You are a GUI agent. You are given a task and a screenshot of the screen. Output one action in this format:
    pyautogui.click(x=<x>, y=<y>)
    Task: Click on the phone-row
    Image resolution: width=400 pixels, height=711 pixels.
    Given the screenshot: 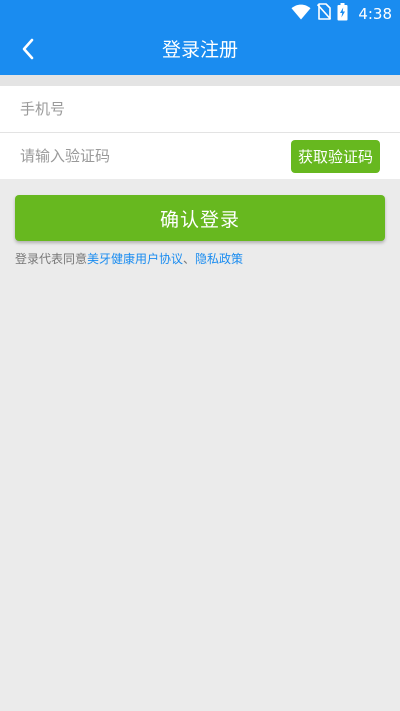 What is the action you would take?
    pyautogui.click(x=200, y=109)
    